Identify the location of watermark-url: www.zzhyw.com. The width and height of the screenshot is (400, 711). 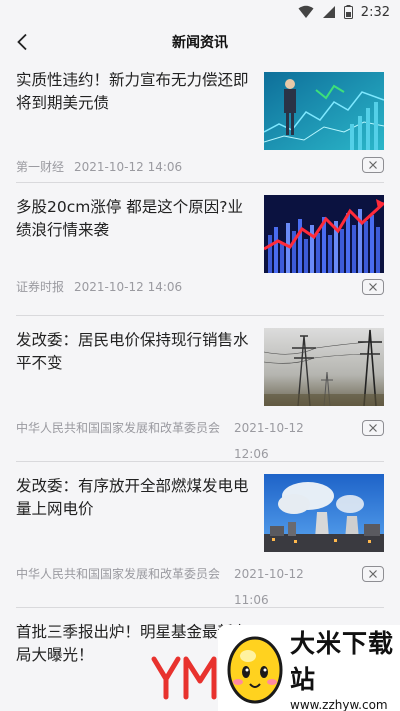
(339, 704).